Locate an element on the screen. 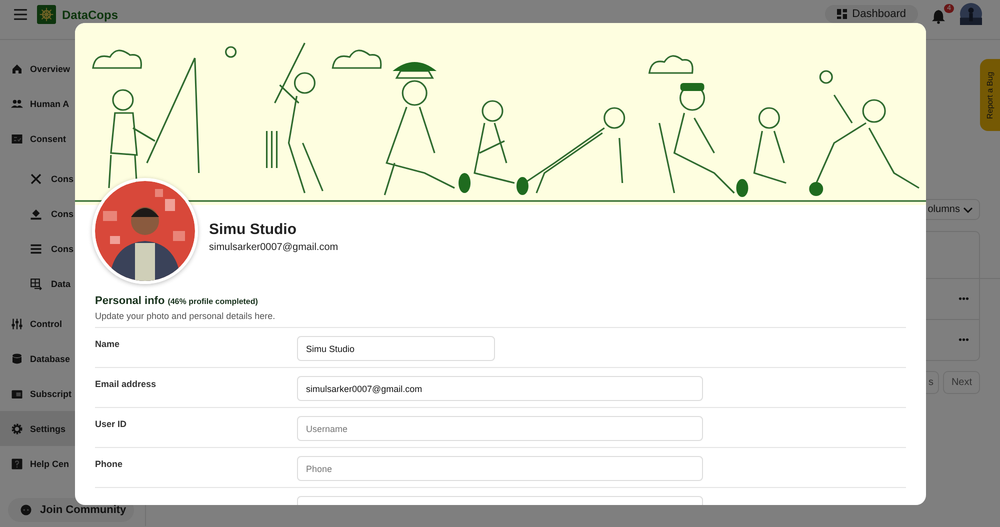 This screenshot has width=1000, height=527. dashboard-button: Dashboard is located at coordinates (871, 13).